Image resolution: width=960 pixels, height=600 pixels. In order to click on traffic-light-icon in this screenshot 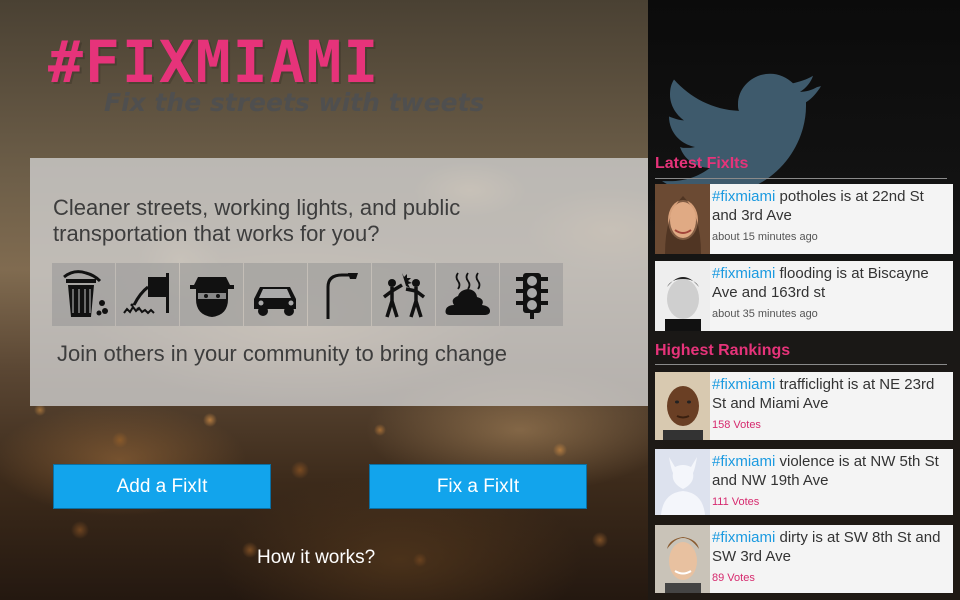, I will do `click(531, 294)`.